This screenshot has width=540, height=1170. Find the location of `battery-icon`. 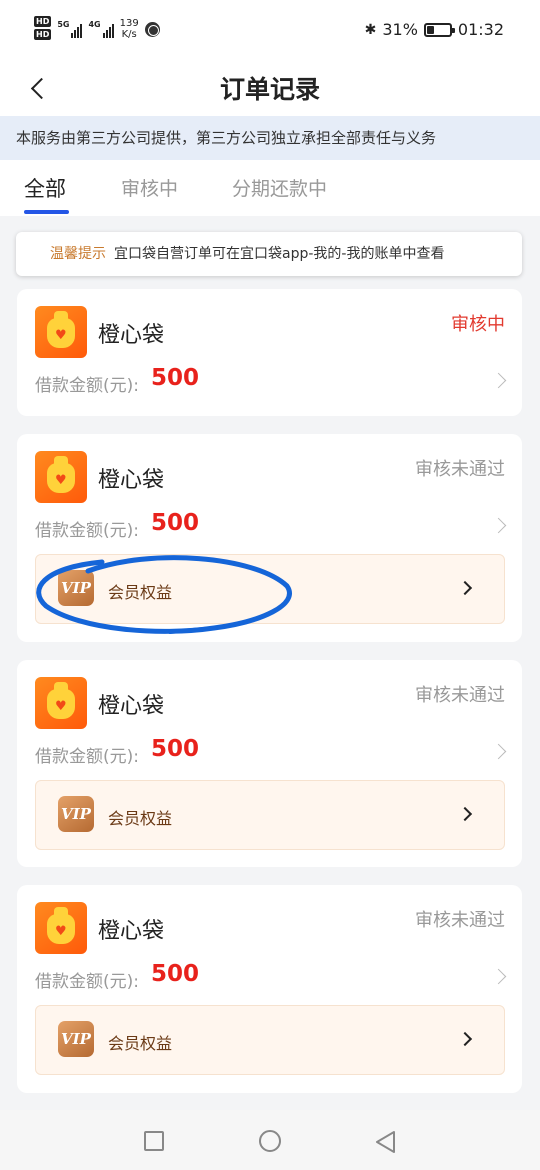

battery-icon is located at coordinates (439, 29).